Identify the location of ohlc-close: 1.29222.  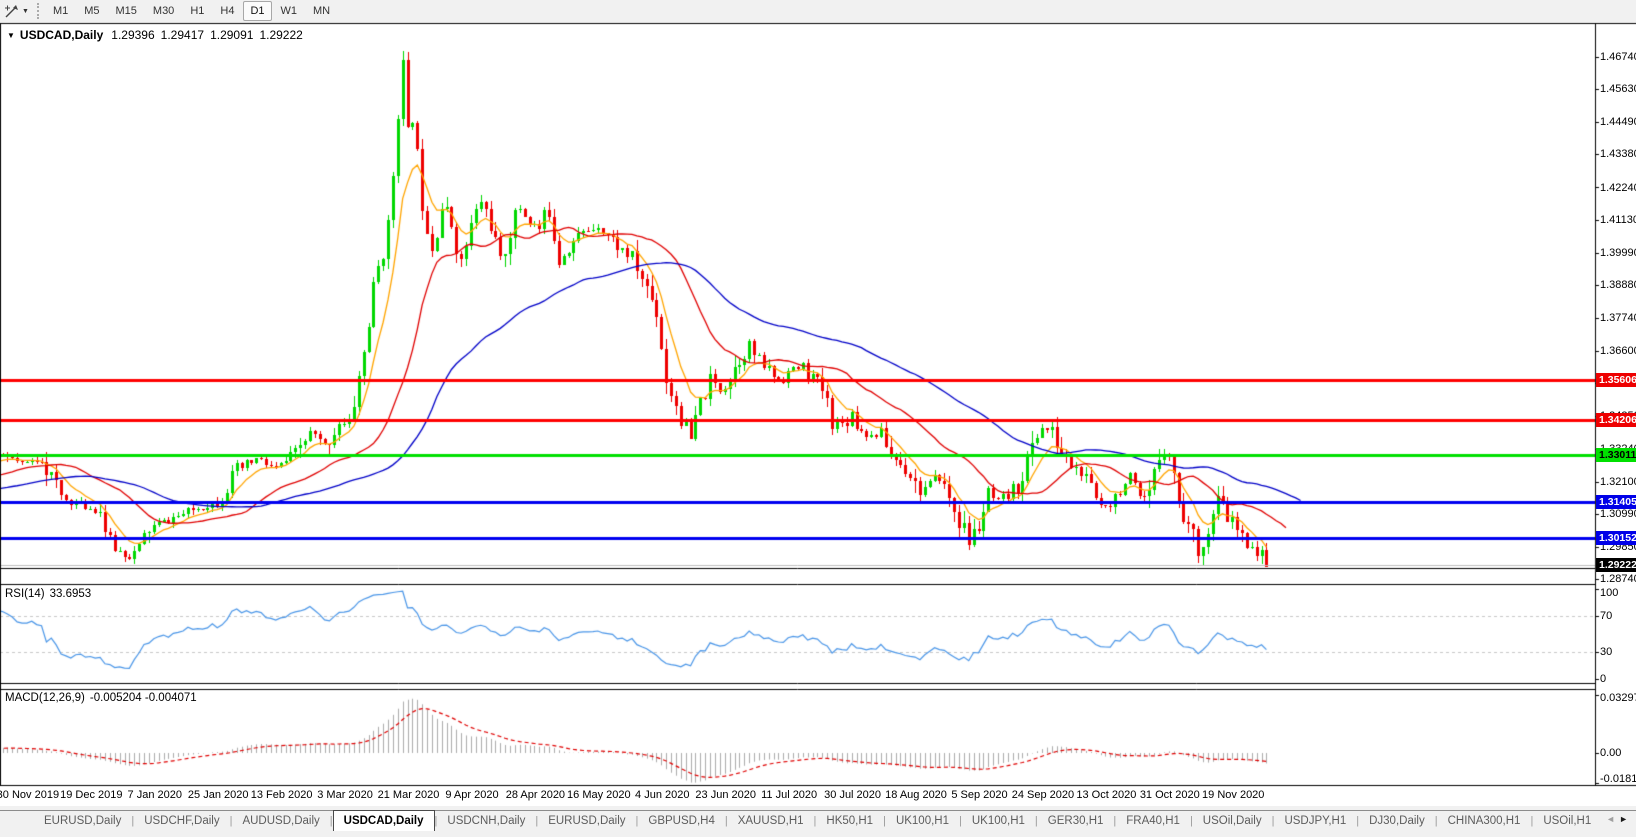
(281, 35).